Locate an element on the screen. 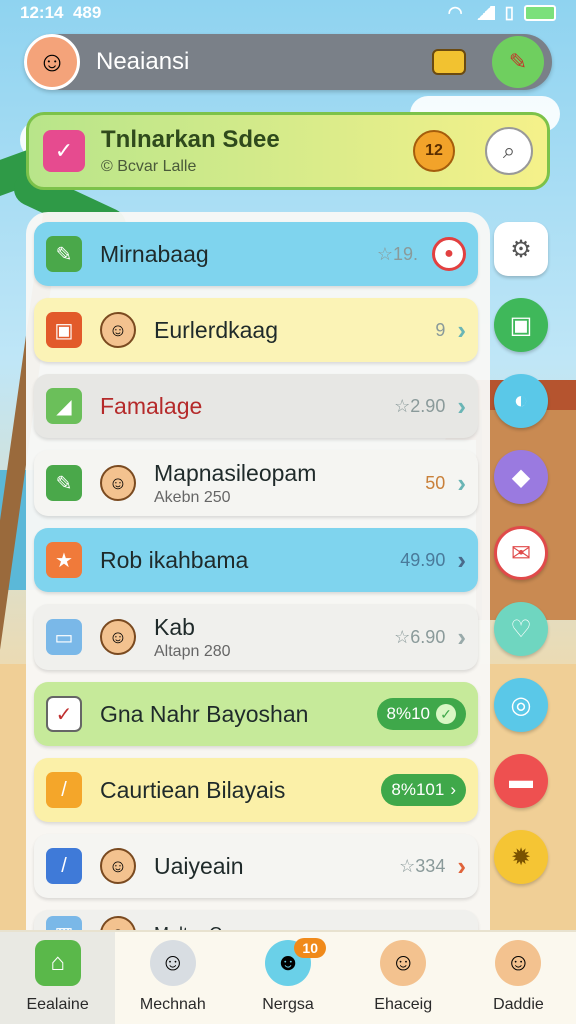  nav-item-home: ⌂ Eealaine is located at coordinates (58, 978).